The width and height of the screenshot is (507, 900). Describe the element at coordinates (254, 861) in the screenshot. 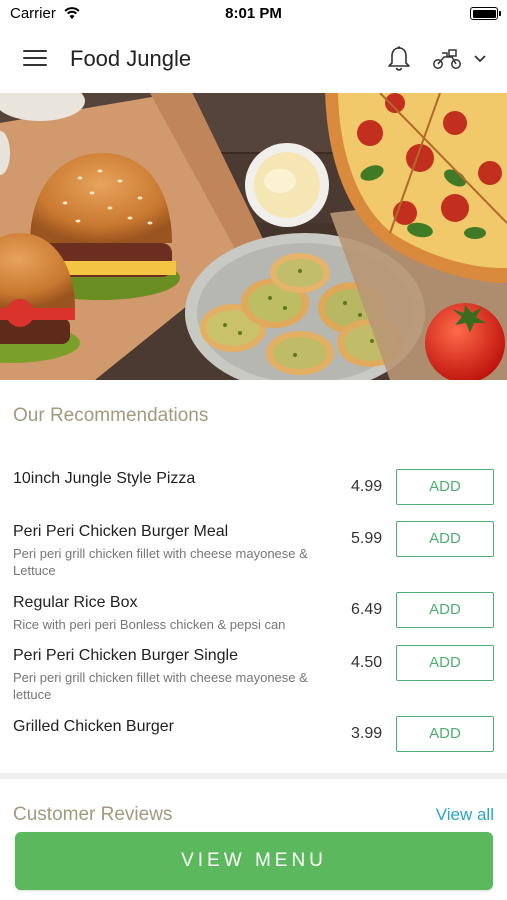

I see `view-menu-button: VIEW MENU` at that location.